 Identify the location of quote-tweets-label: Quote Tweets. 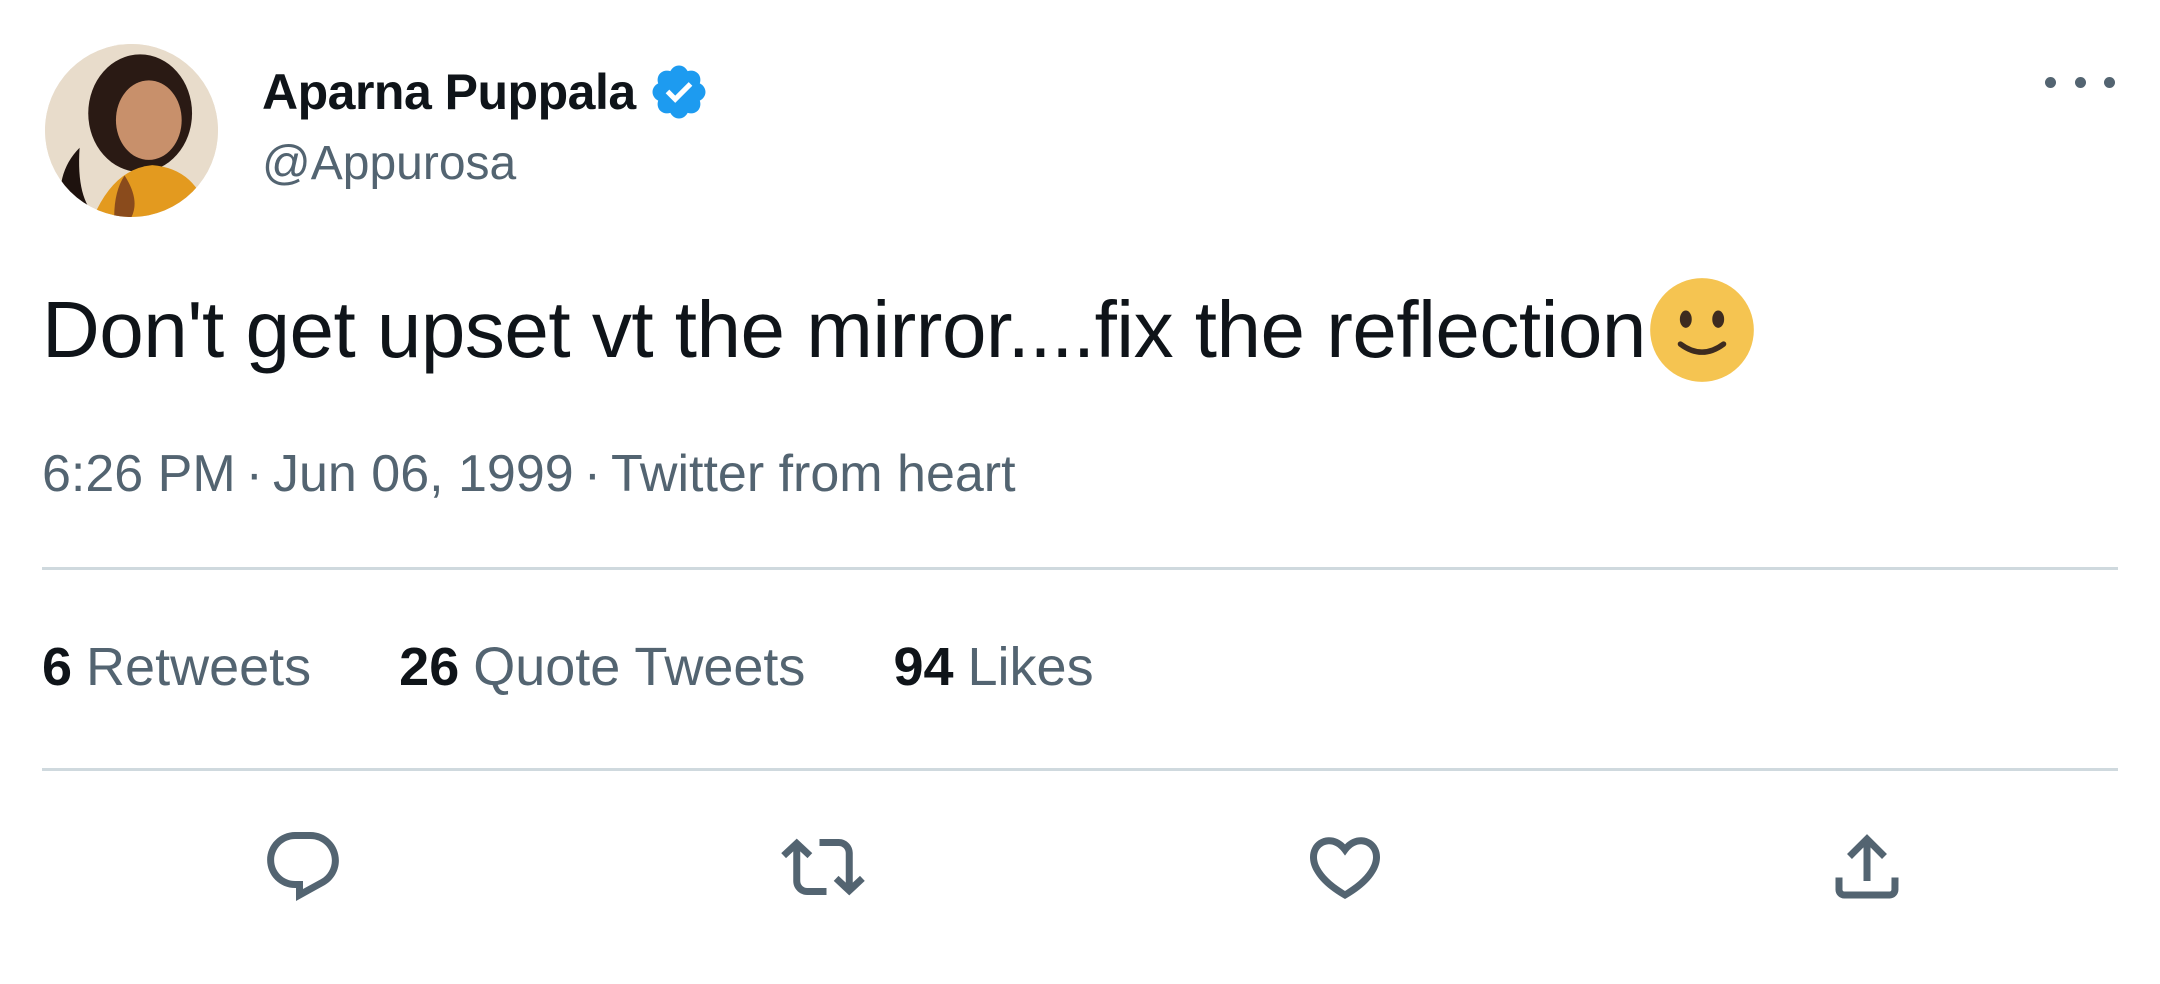
(639, 667).